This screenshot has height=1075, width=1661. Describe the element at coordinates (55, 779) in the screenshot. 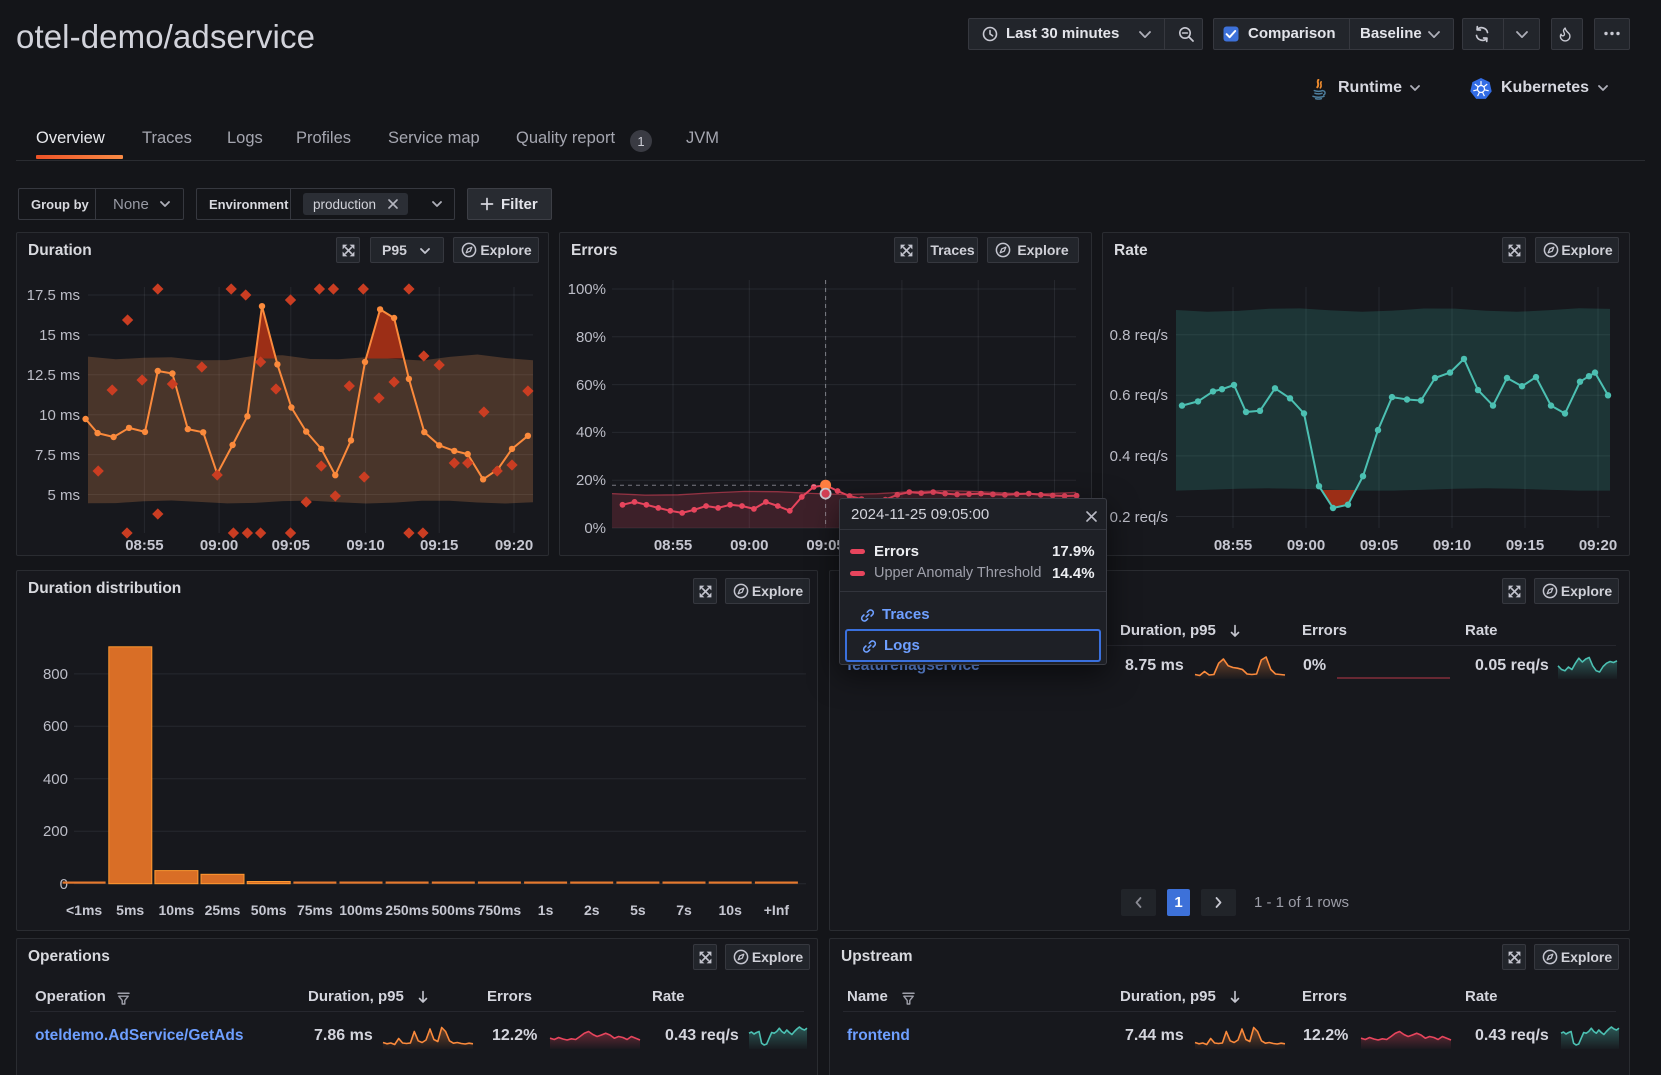

I see `svg-text: 400` at that location.